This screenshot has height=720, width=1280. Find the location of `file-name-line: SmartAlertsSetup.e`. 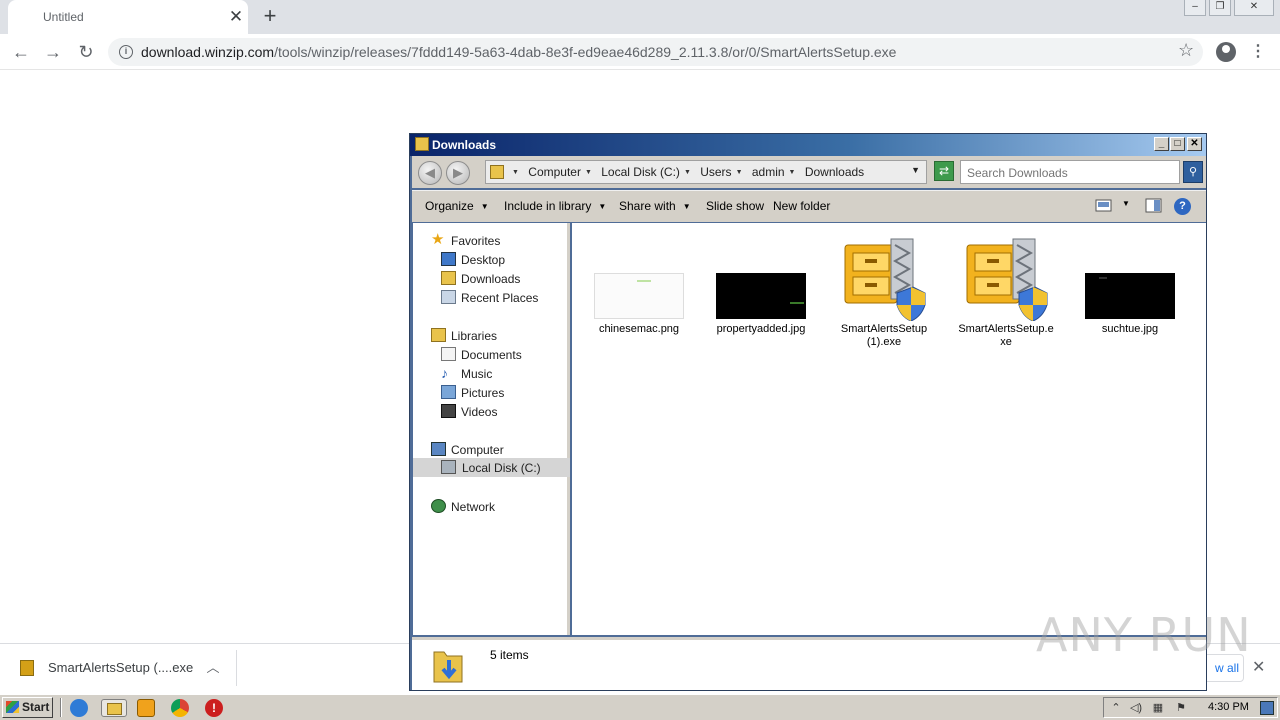

file-name-line: SmartAlertsSetup.e is located at coordinates (1006, 329).